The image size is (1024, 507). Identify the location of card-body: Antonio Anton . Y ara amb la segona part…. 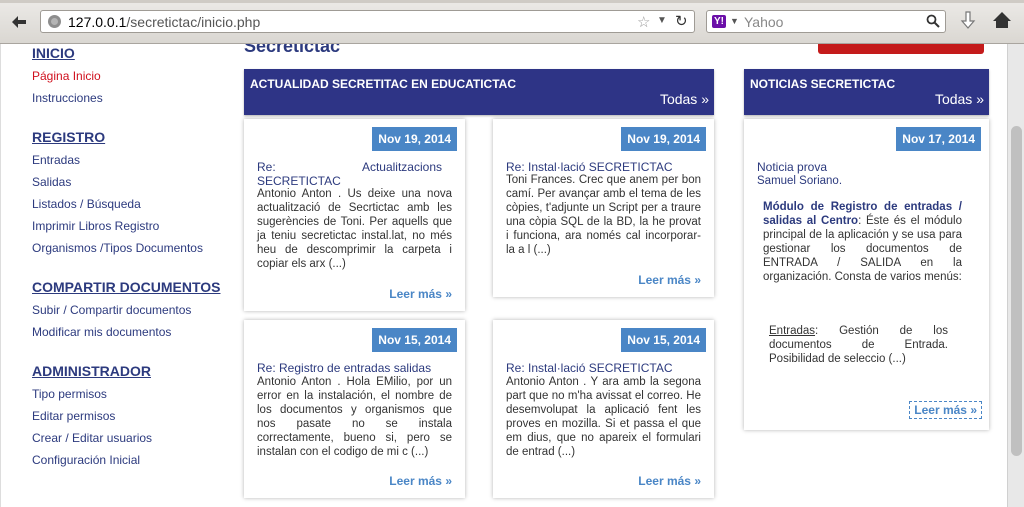
(603, 417).